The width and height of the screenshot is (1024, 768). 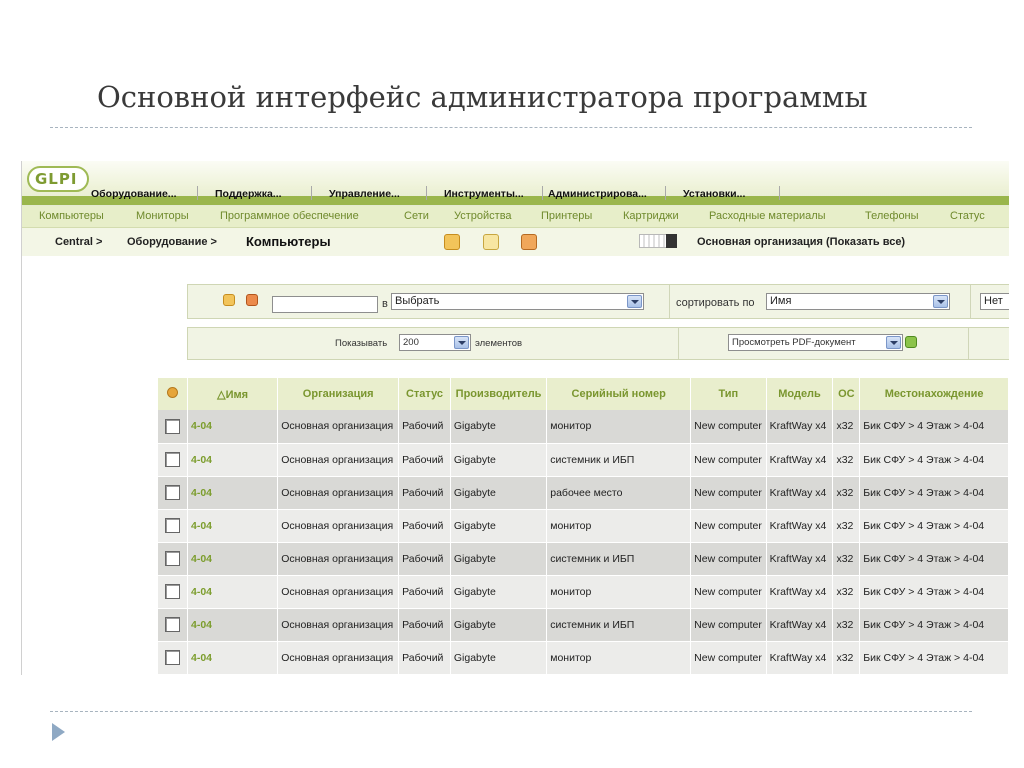 I want to click on submenu-consumables: Расходные материалы, so click(x=767, y=216).